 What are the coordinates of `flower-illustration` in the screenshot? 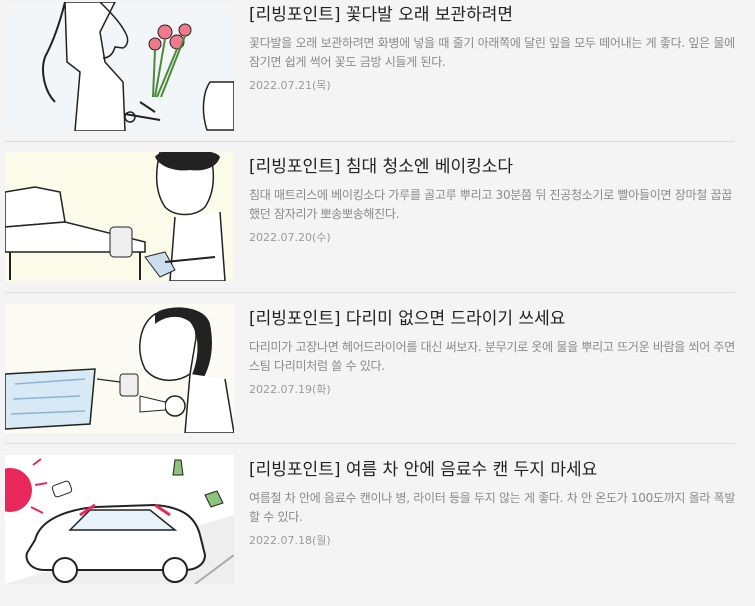 It's located at (119, 66).